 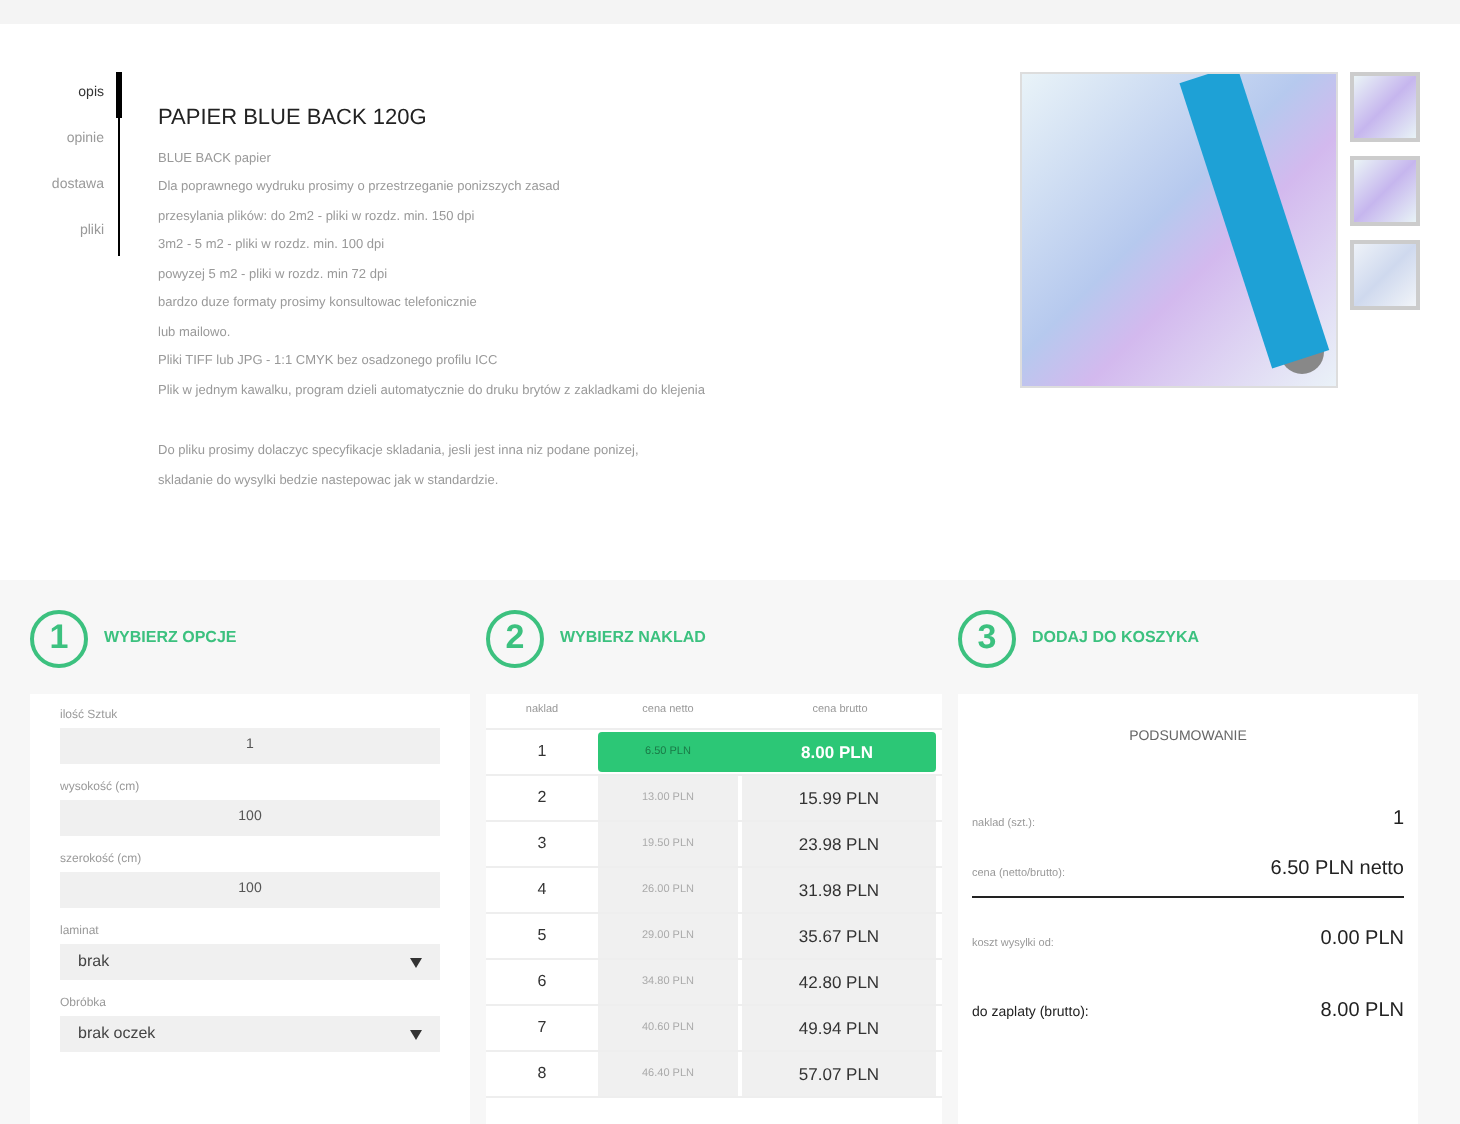 What do you see at coordinates (515, 638) in the screenshot?
I see `step-number: 2` at bounding box center [515, 638].